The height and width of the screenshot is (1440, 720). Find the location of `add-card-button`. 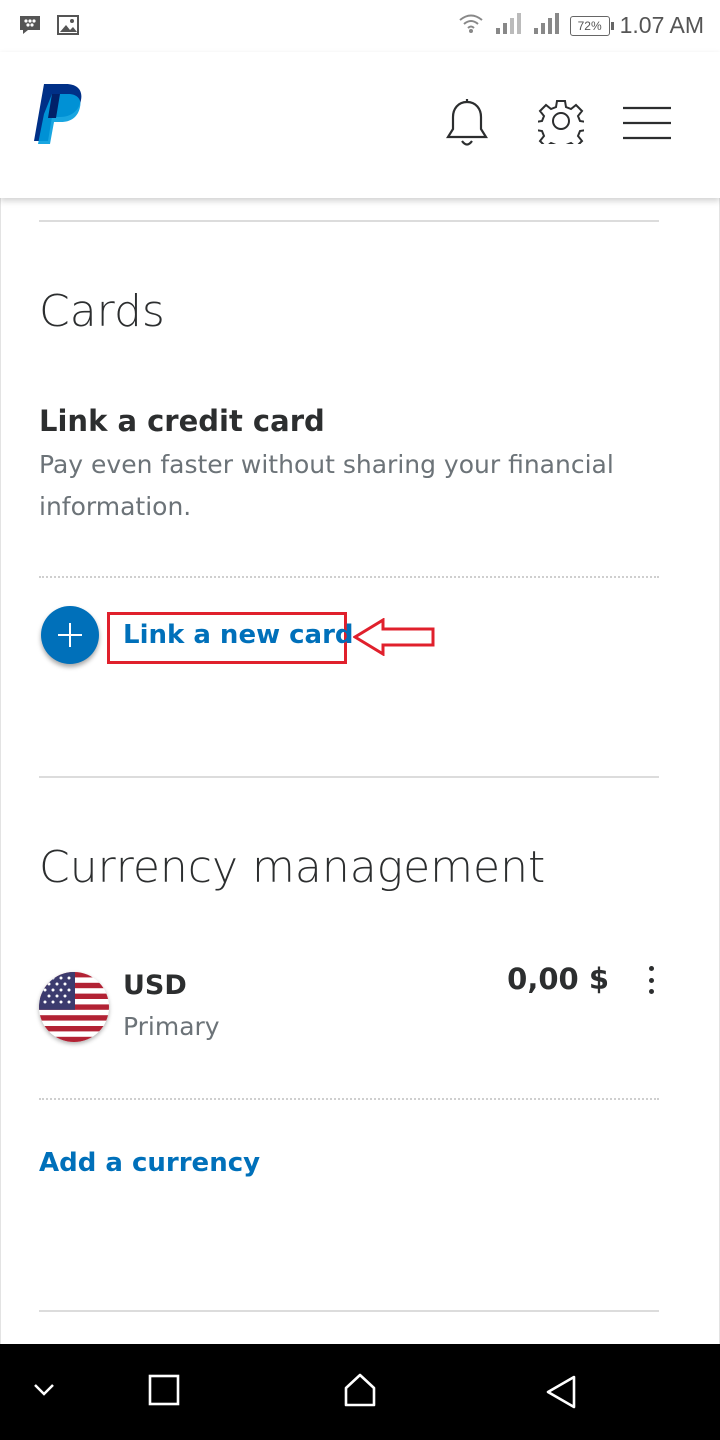

add-card-button is located at coordinates (70, 635).